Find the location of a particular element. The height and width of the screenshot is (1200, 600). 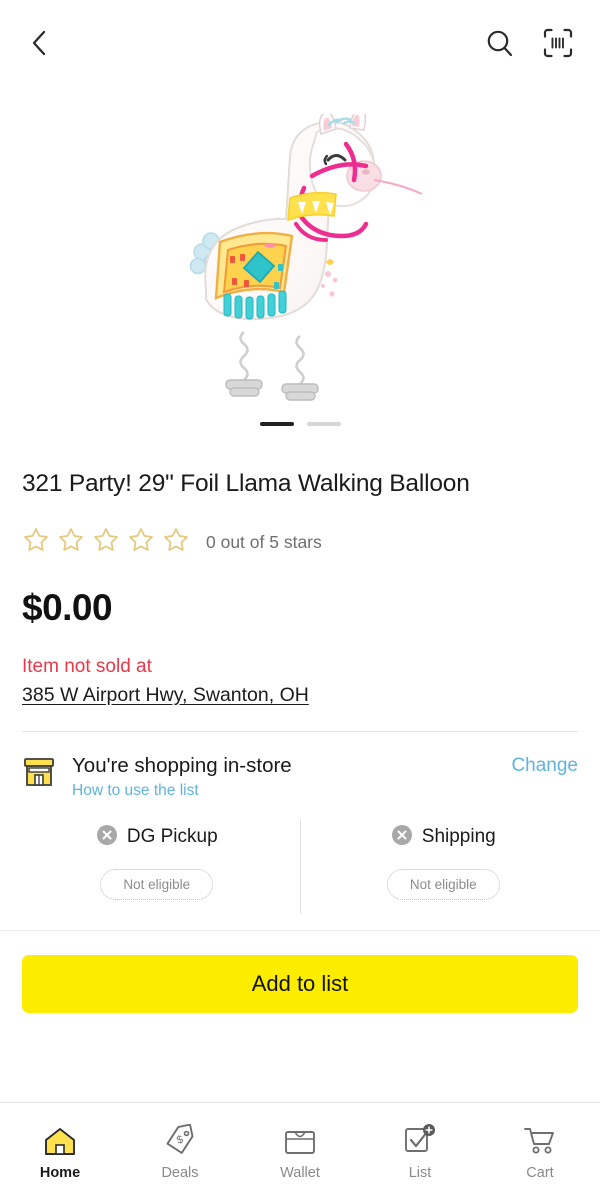

pickup-label: DG Pickup is located at coordinates (172, 837).